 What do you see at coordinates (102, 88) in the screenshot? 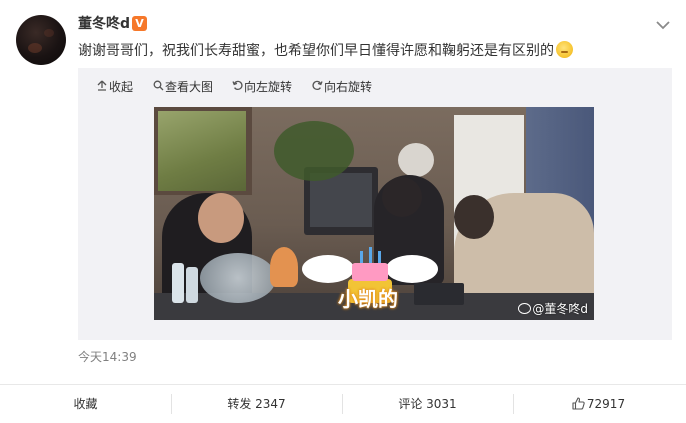
I see `collapse-arrow-icon` at bounding box center [102, 88].